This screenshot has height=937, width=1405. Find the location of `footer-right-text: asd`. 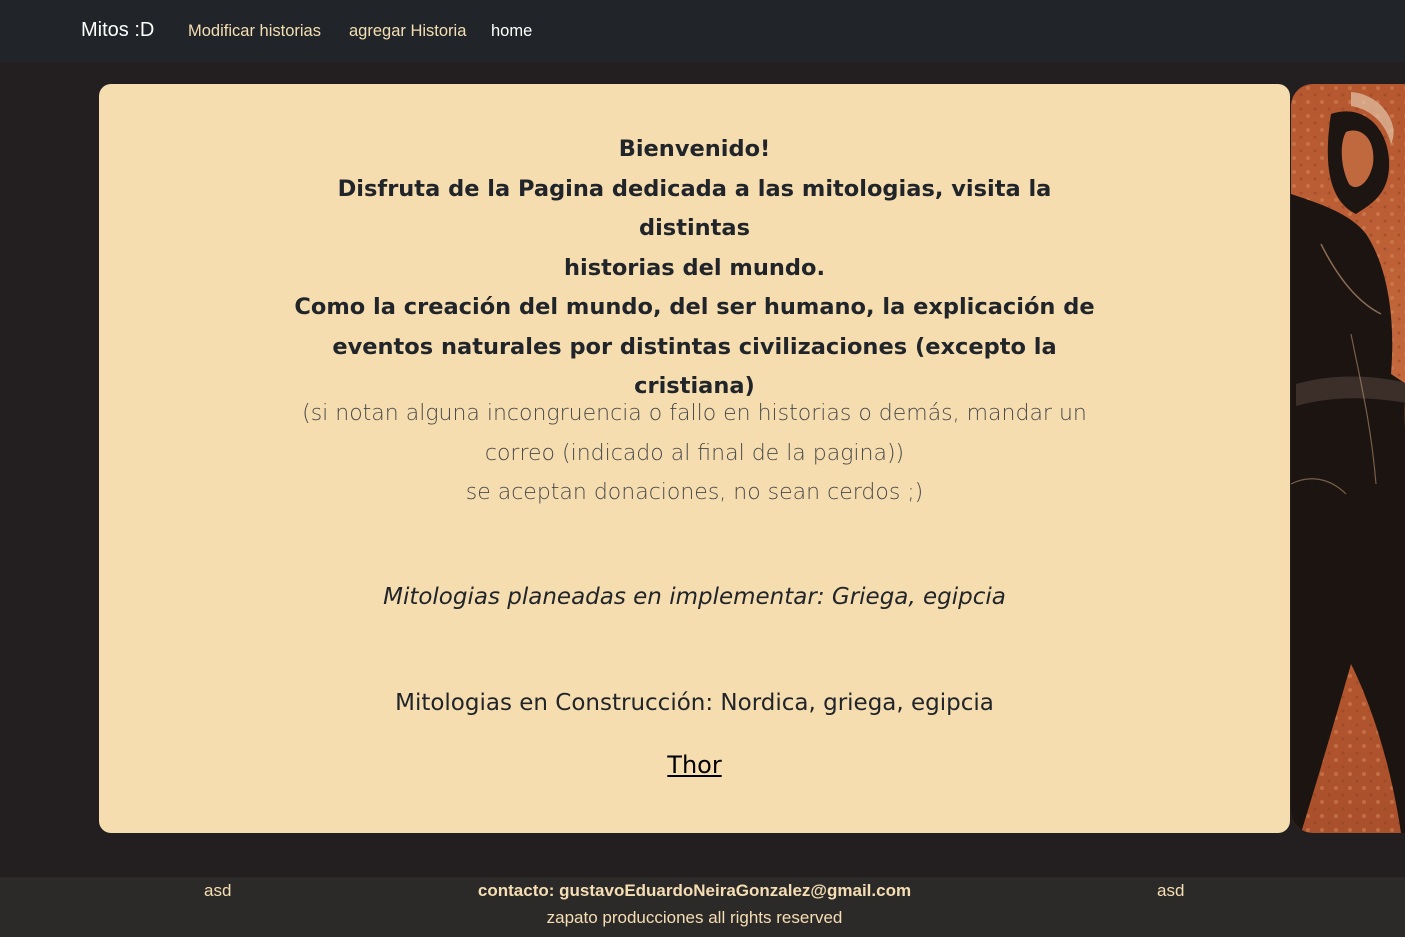

footer-right-text: asd is located at coordinates (1171, 890).